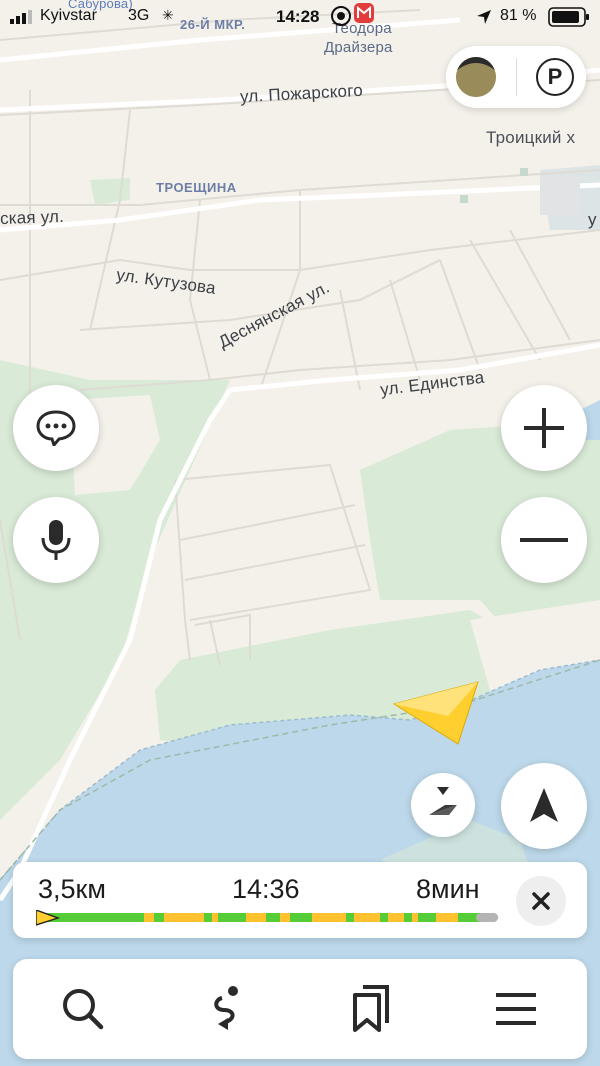  I want to click on battery-percent: 81 %, so click(518, 15).